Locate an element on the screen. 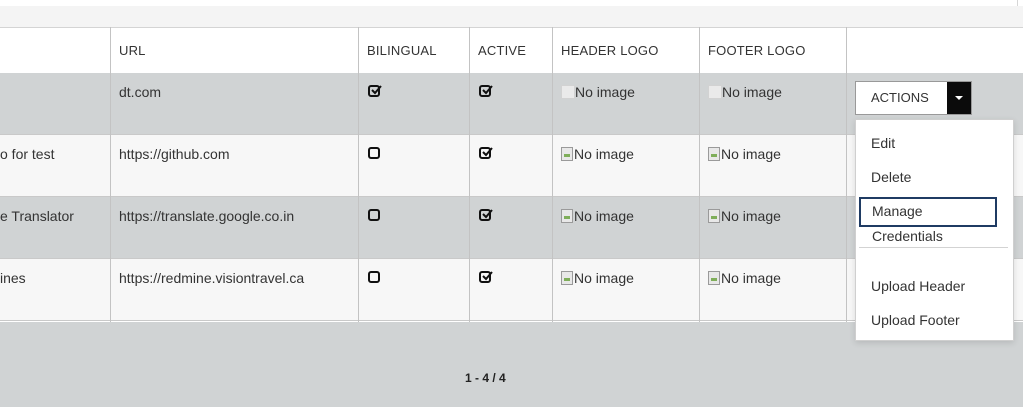 The image size is (1023, 407). top-band is located at coordinates (511, 16).